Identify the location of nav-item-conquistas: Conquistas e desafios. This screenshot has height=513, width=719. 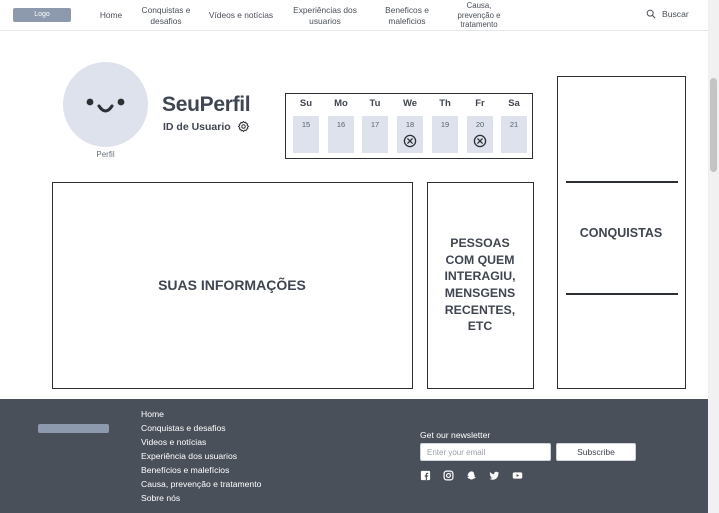
(166, 15).